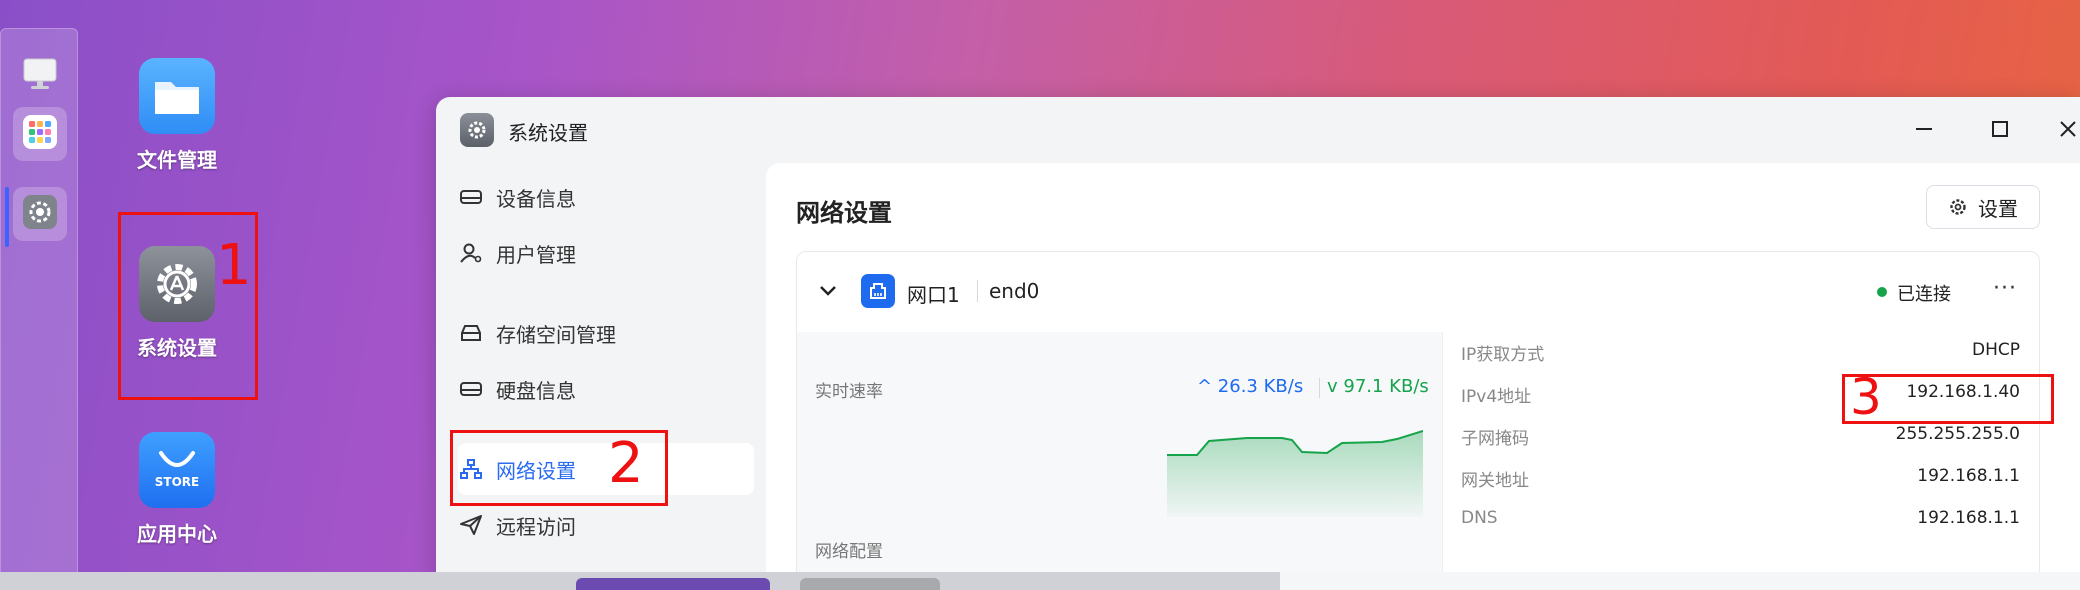  Describe the element at coordinates (1495, 439) in the screenshot. I see `info-key: 子网掩码` at that location.